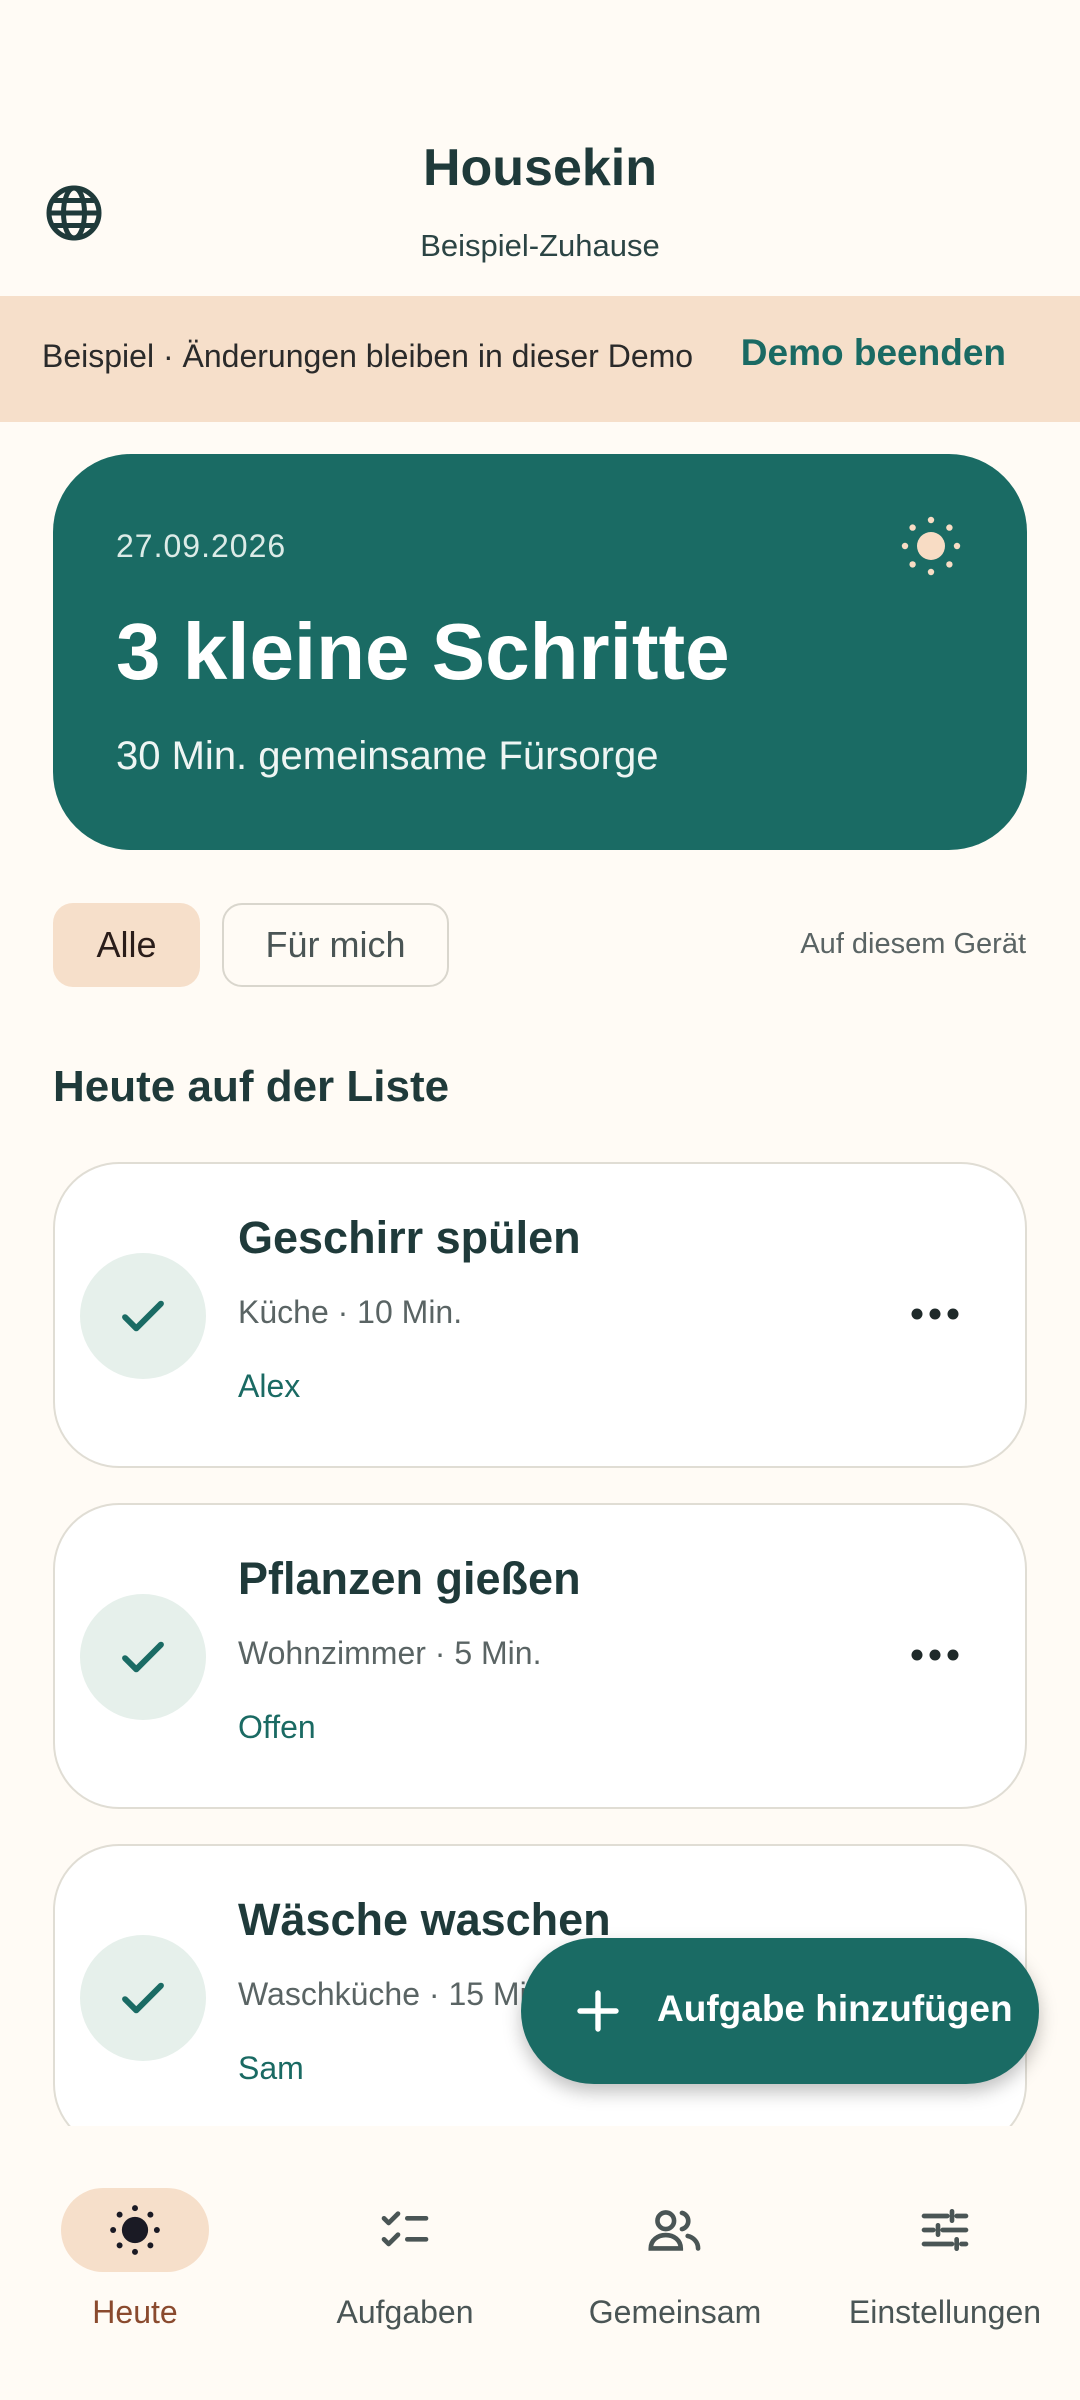 This screenshot has width=1080, height=2400. What do you see at coordinates (540, 1315) in the screenshot?
I see `task-card: Geschirr spülen Küche · 10 Min. Alex` at bounding box center [540, 1315].